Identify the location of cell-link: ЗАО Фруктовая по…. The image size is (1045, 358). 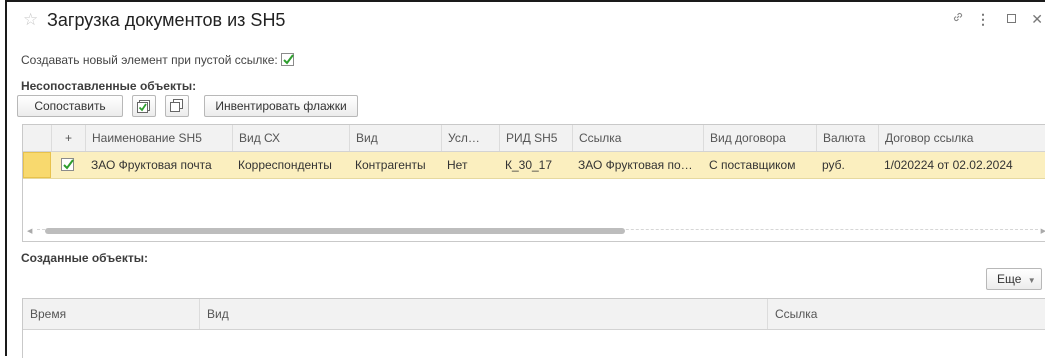
(635, 165).